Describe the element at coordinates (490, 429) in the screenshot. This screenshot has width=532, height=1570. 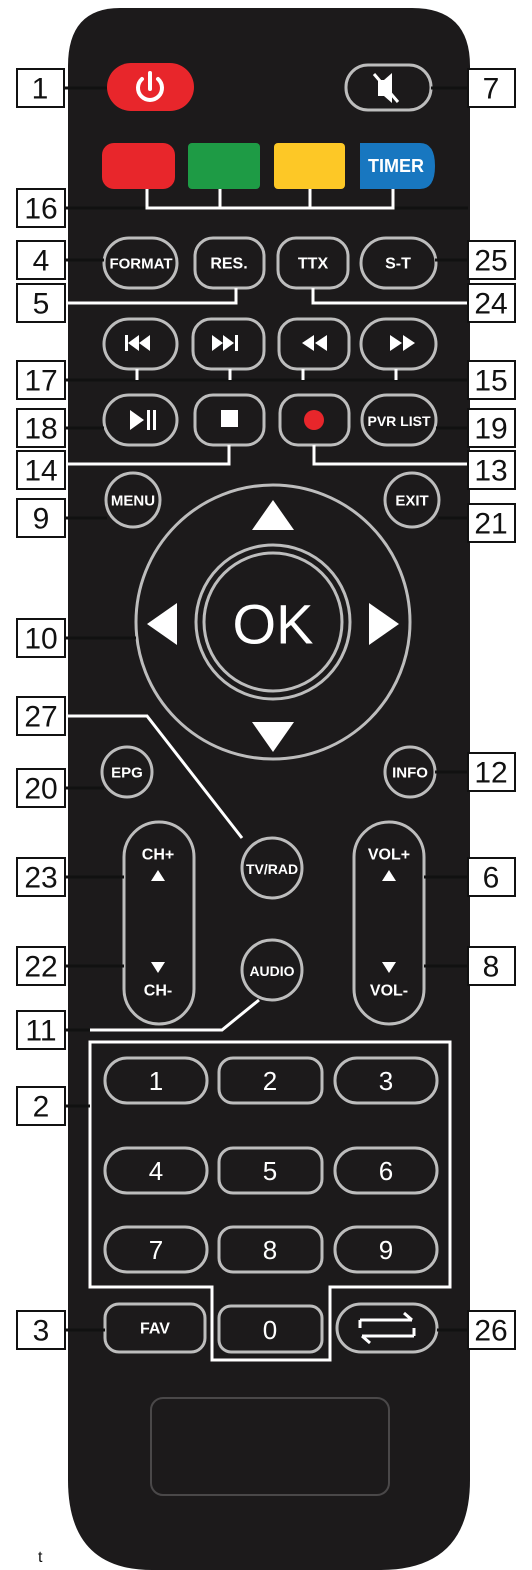
I see `callout-19: 19` at that location.